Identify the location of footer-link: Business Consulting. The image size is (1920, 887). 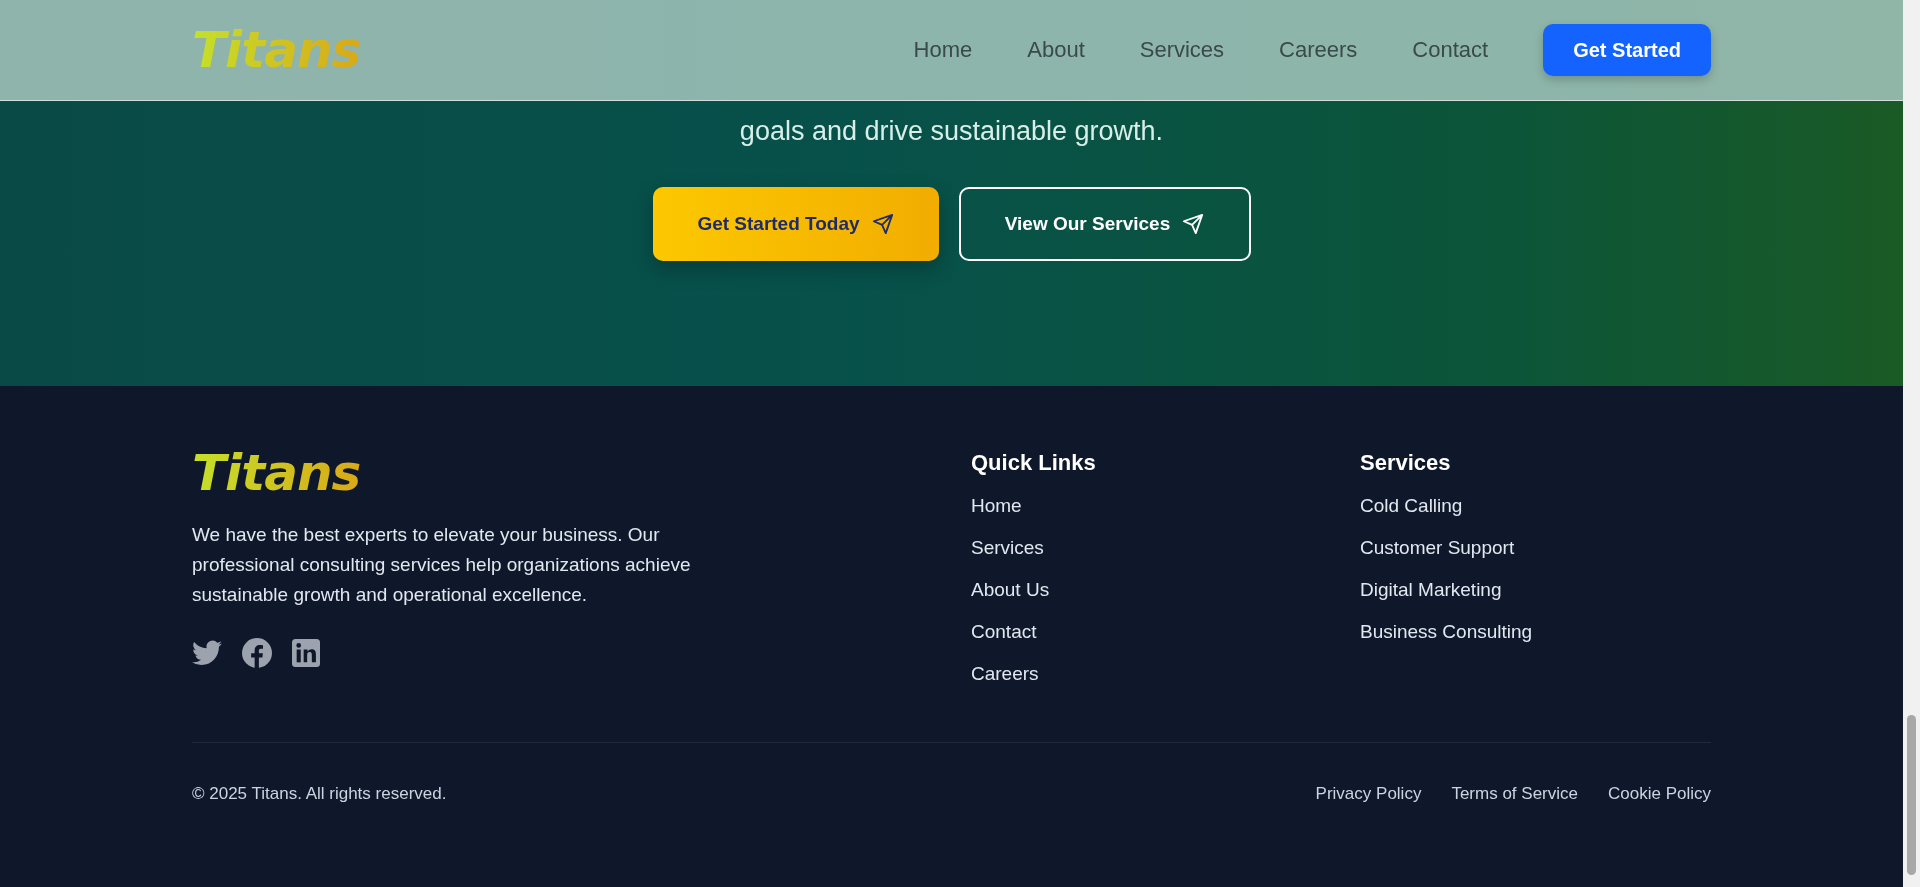
(1446, 632).